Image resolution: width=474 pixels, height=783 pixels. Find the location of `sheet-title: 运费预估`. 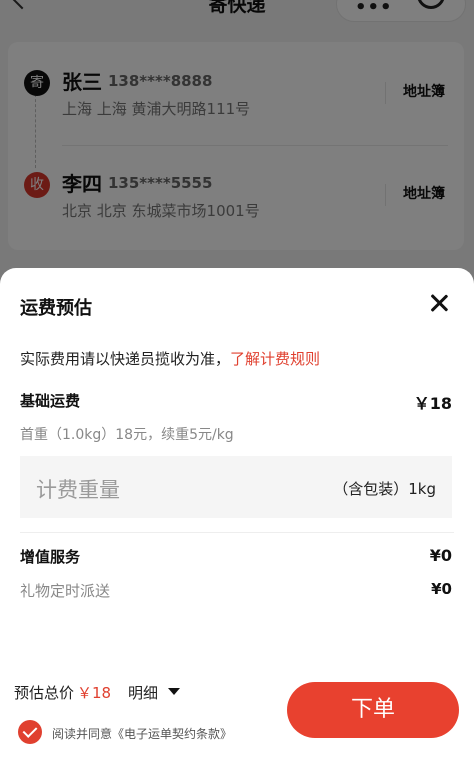

sheet-title: 运费预估 is located at coordinates (56, 308).